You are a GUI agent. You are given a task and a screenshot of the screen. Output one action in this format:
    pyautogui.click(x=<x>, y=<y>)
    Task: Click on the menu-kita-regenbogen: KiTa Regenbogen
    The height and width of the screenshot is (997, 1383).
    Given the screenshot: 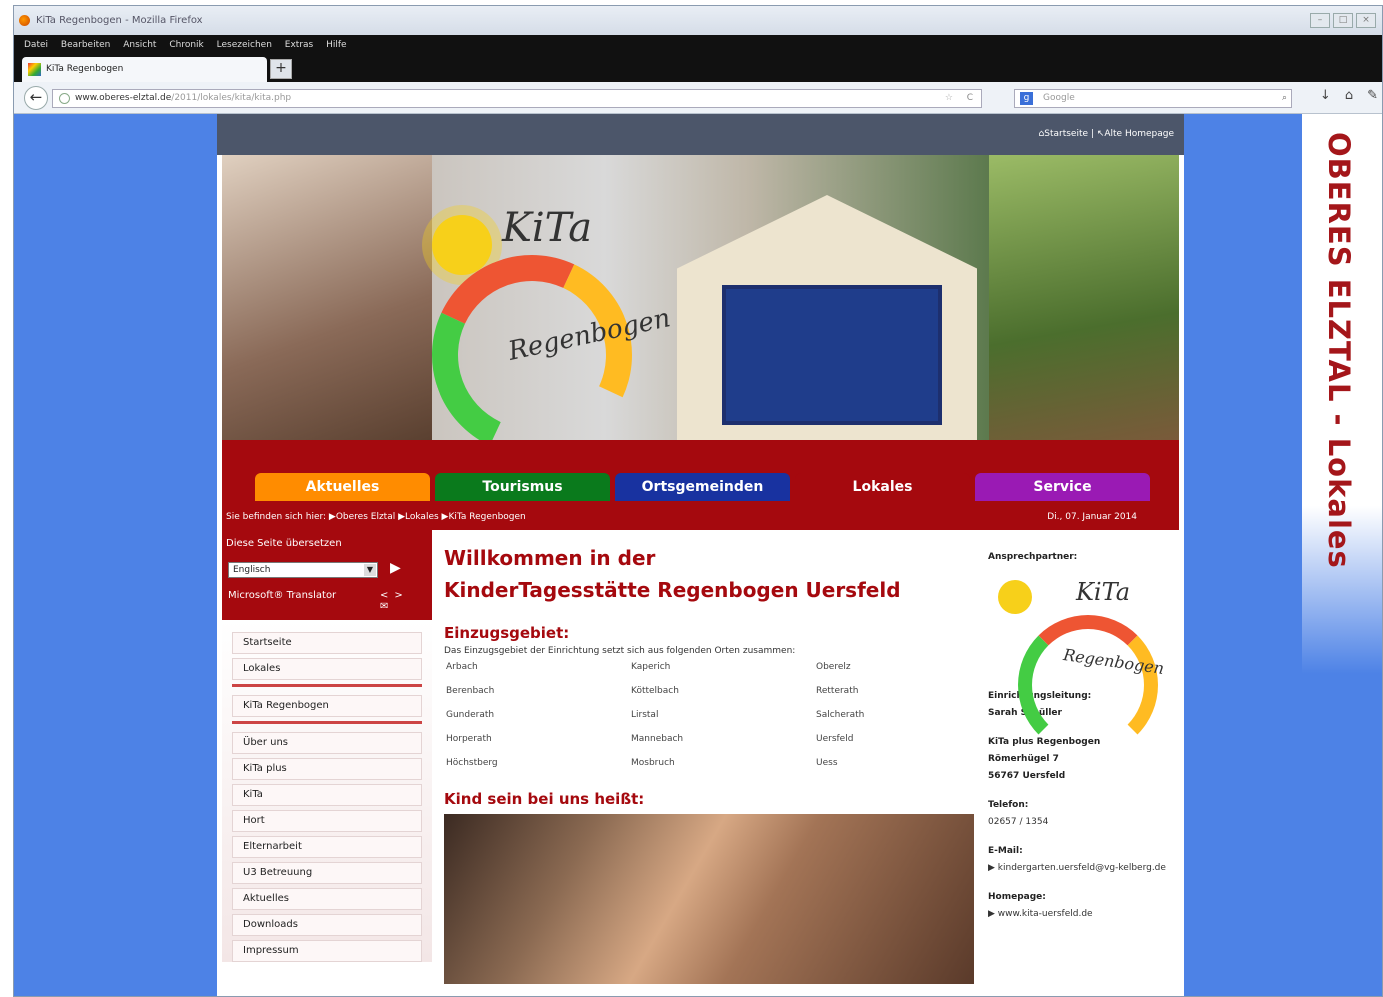 What is the action you would take?
    pyautogui.click(x=327, y=706)
    